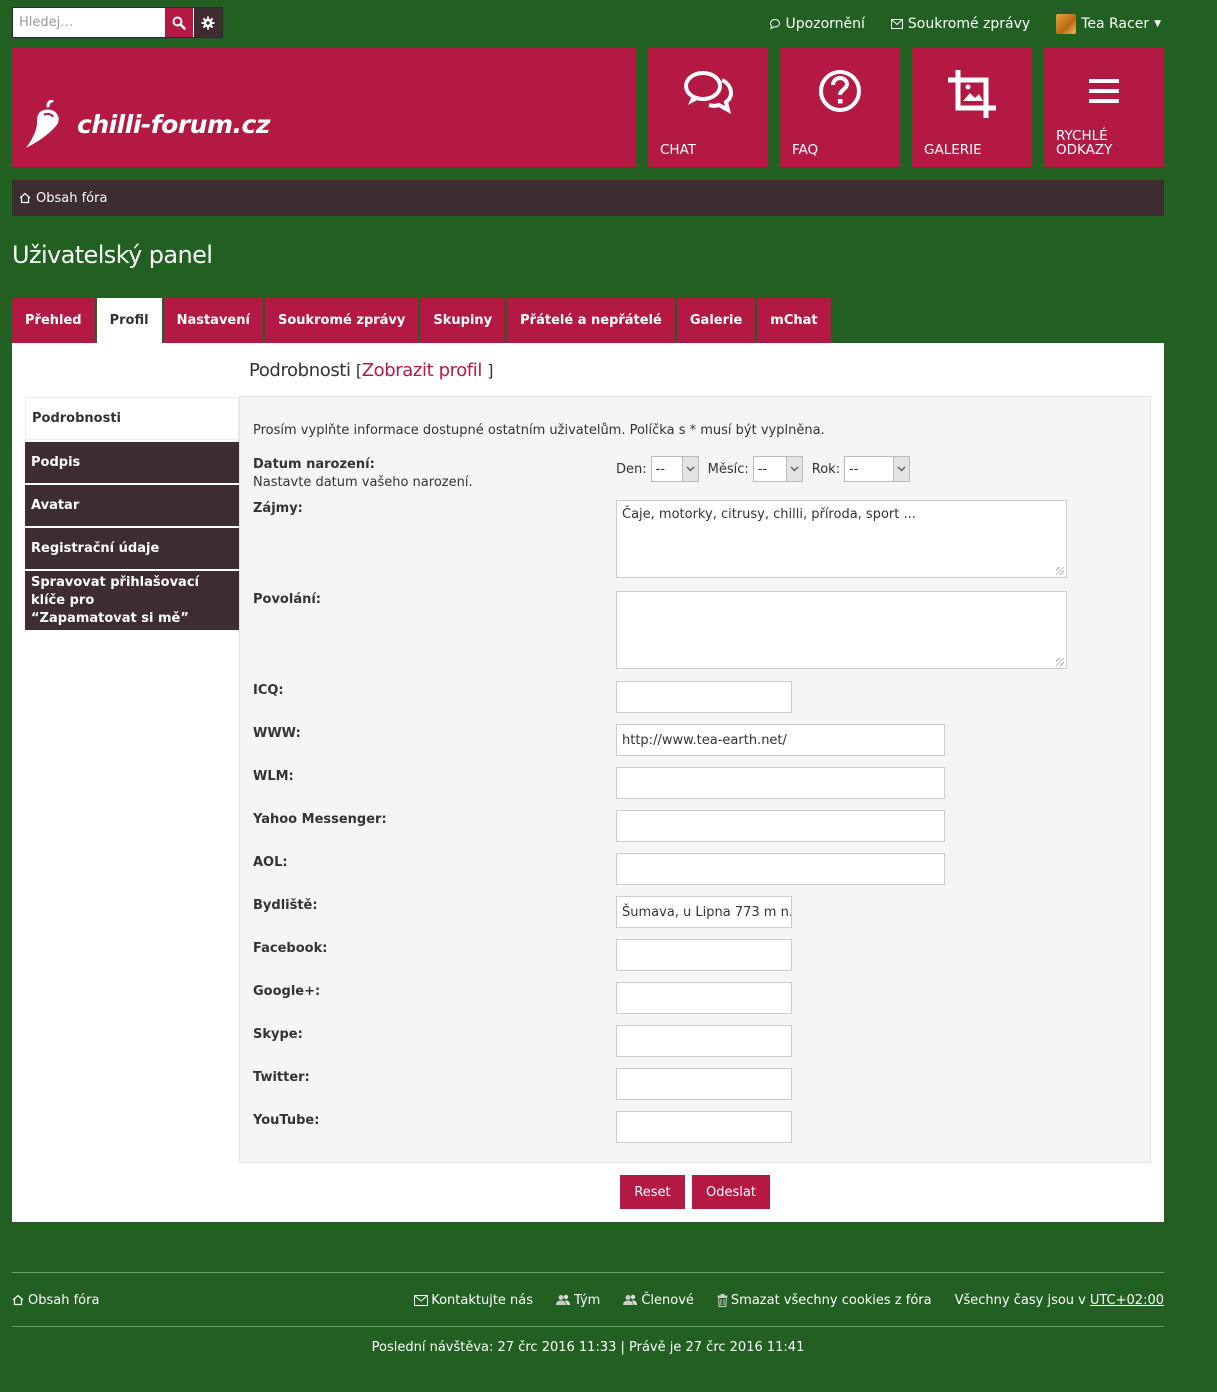 Image resolution: width=1217 pixels, height=1392 pixels. Describe the element at coordinates (270, 862) in the screenshot. I see `aol-label: AOL:` at that location.